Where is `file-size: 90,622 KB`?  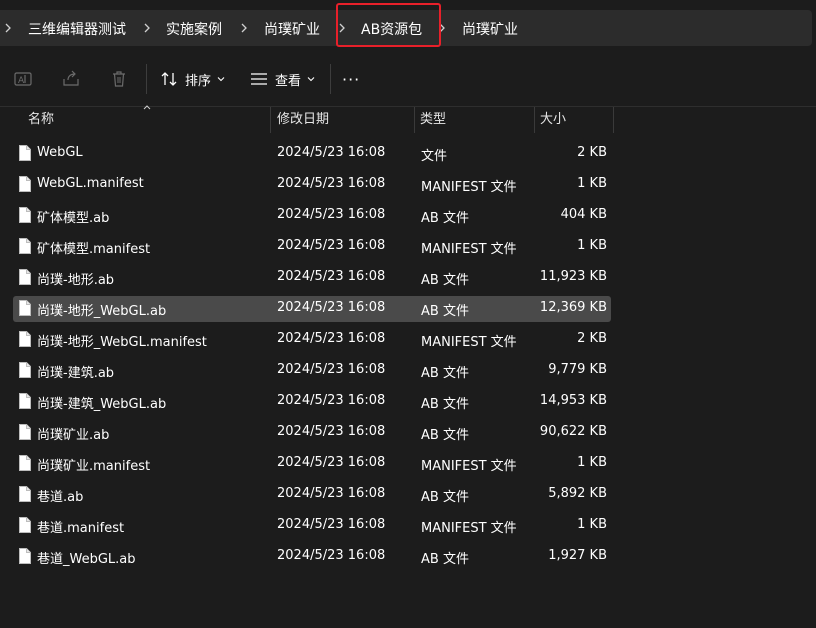 file-size: 90,622 KB is located at coordinates (573, 431).